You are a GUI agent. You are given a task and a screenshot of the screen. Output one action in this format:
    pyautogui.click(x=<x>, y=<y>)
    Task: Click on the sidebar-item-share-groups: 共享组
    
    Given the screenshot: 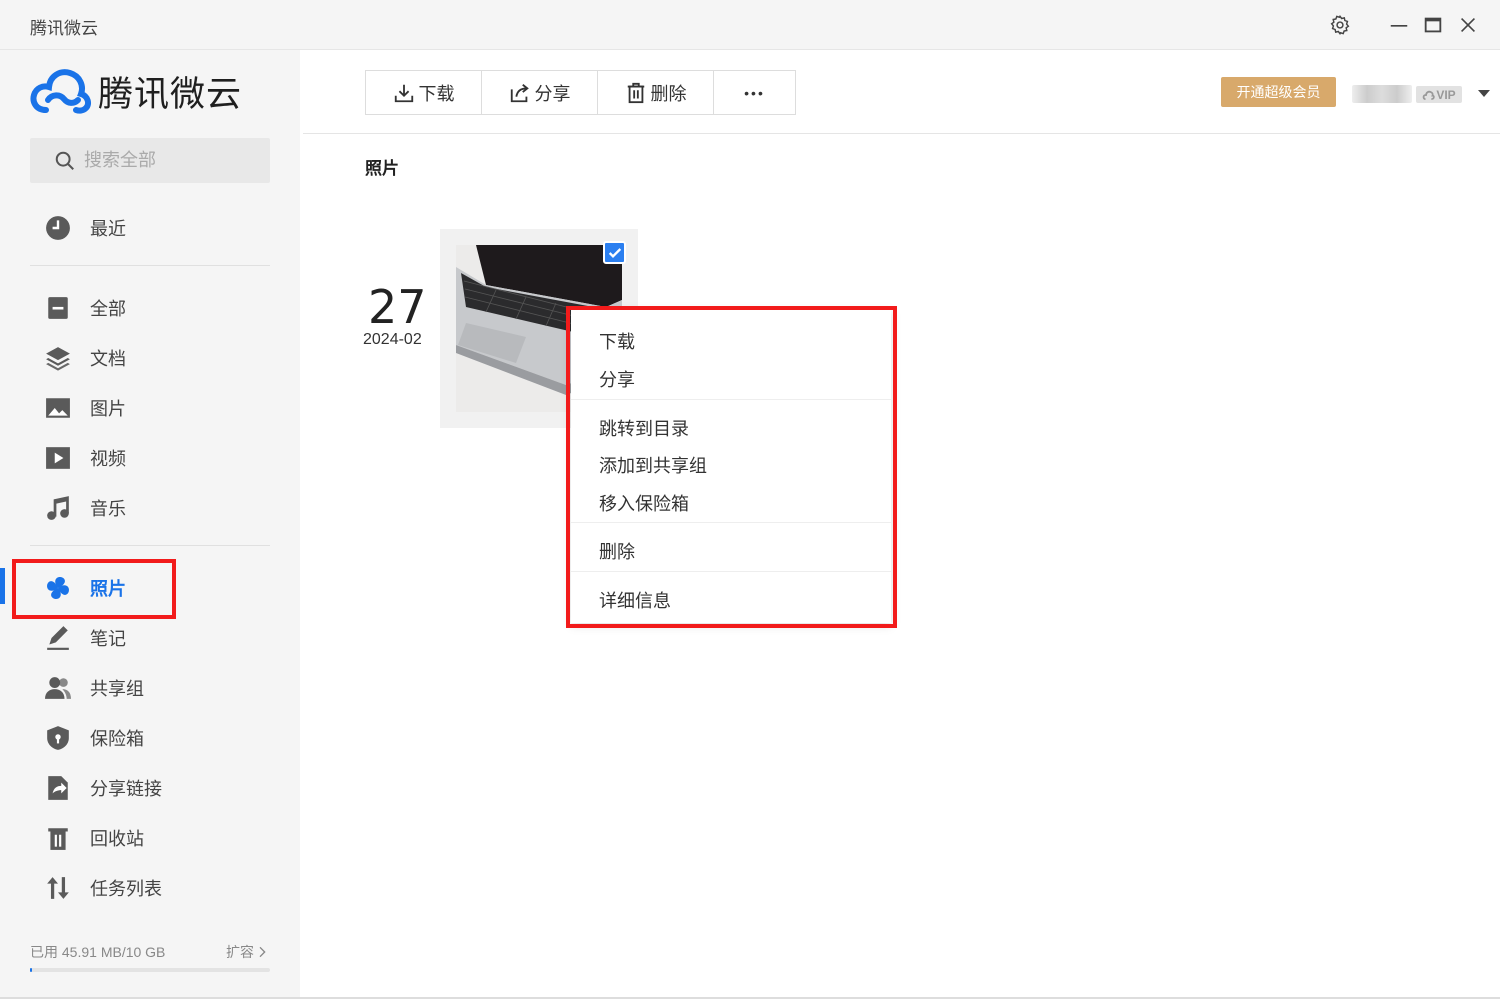 What is the action you would take?
    pyautogui.click(x=150, y=688)
    